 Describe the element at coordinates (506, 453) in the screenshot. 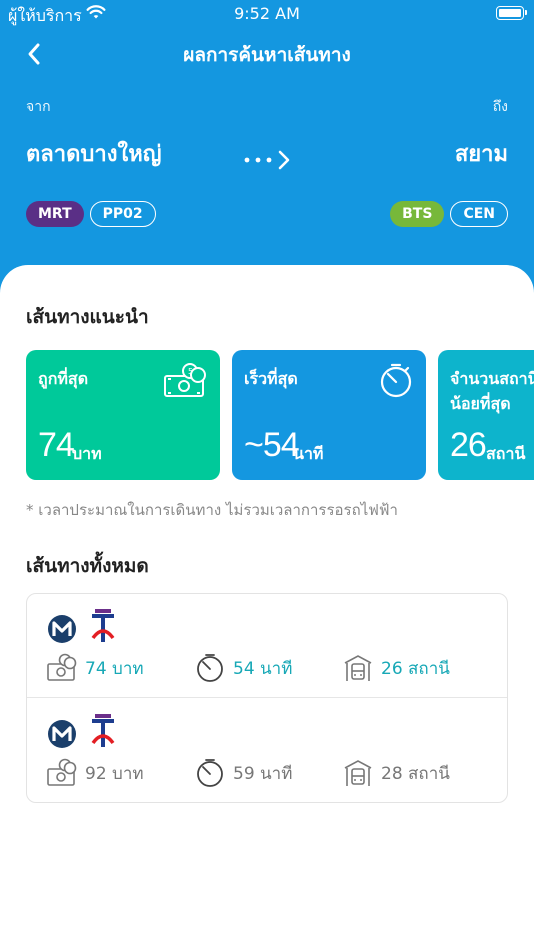

I see `card-unit: สถานี` at that location.